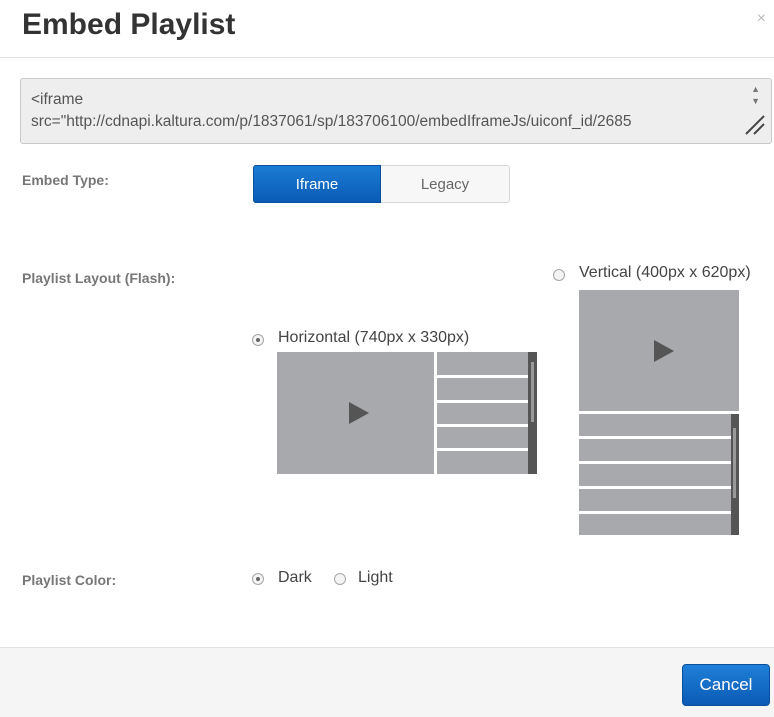  What do you see at coordinates (755, 101) in the screenshot?
I see `scroll-down-icon: ▼` at bounding box center [755, 101].